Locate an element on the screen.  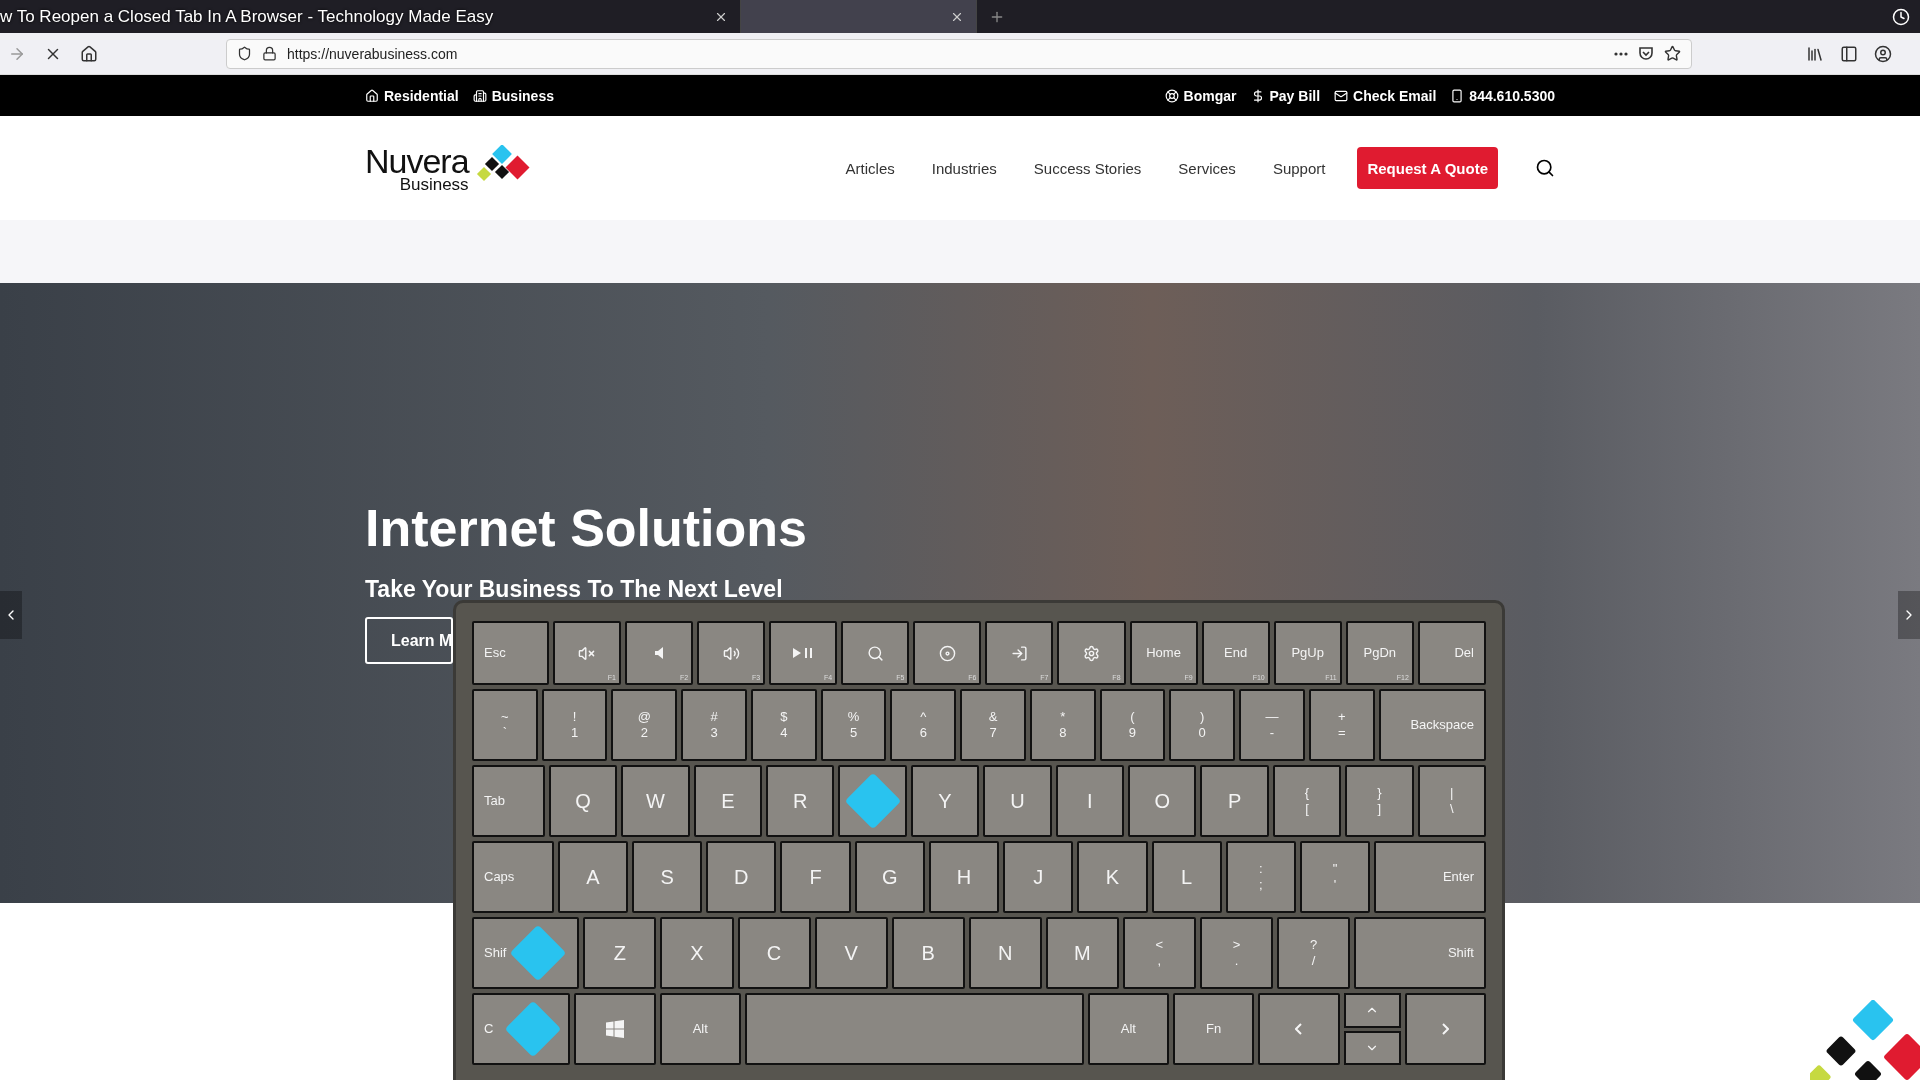
building-icon is located at coordinates (479, 95).